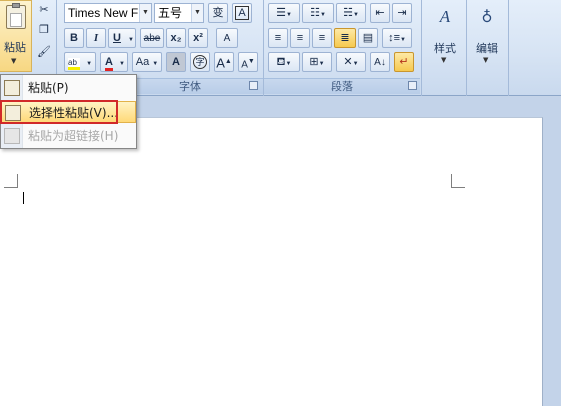 This screenshot has width=561, height=406. I want to click on clear-formatting-button: A, so click(227, 38).